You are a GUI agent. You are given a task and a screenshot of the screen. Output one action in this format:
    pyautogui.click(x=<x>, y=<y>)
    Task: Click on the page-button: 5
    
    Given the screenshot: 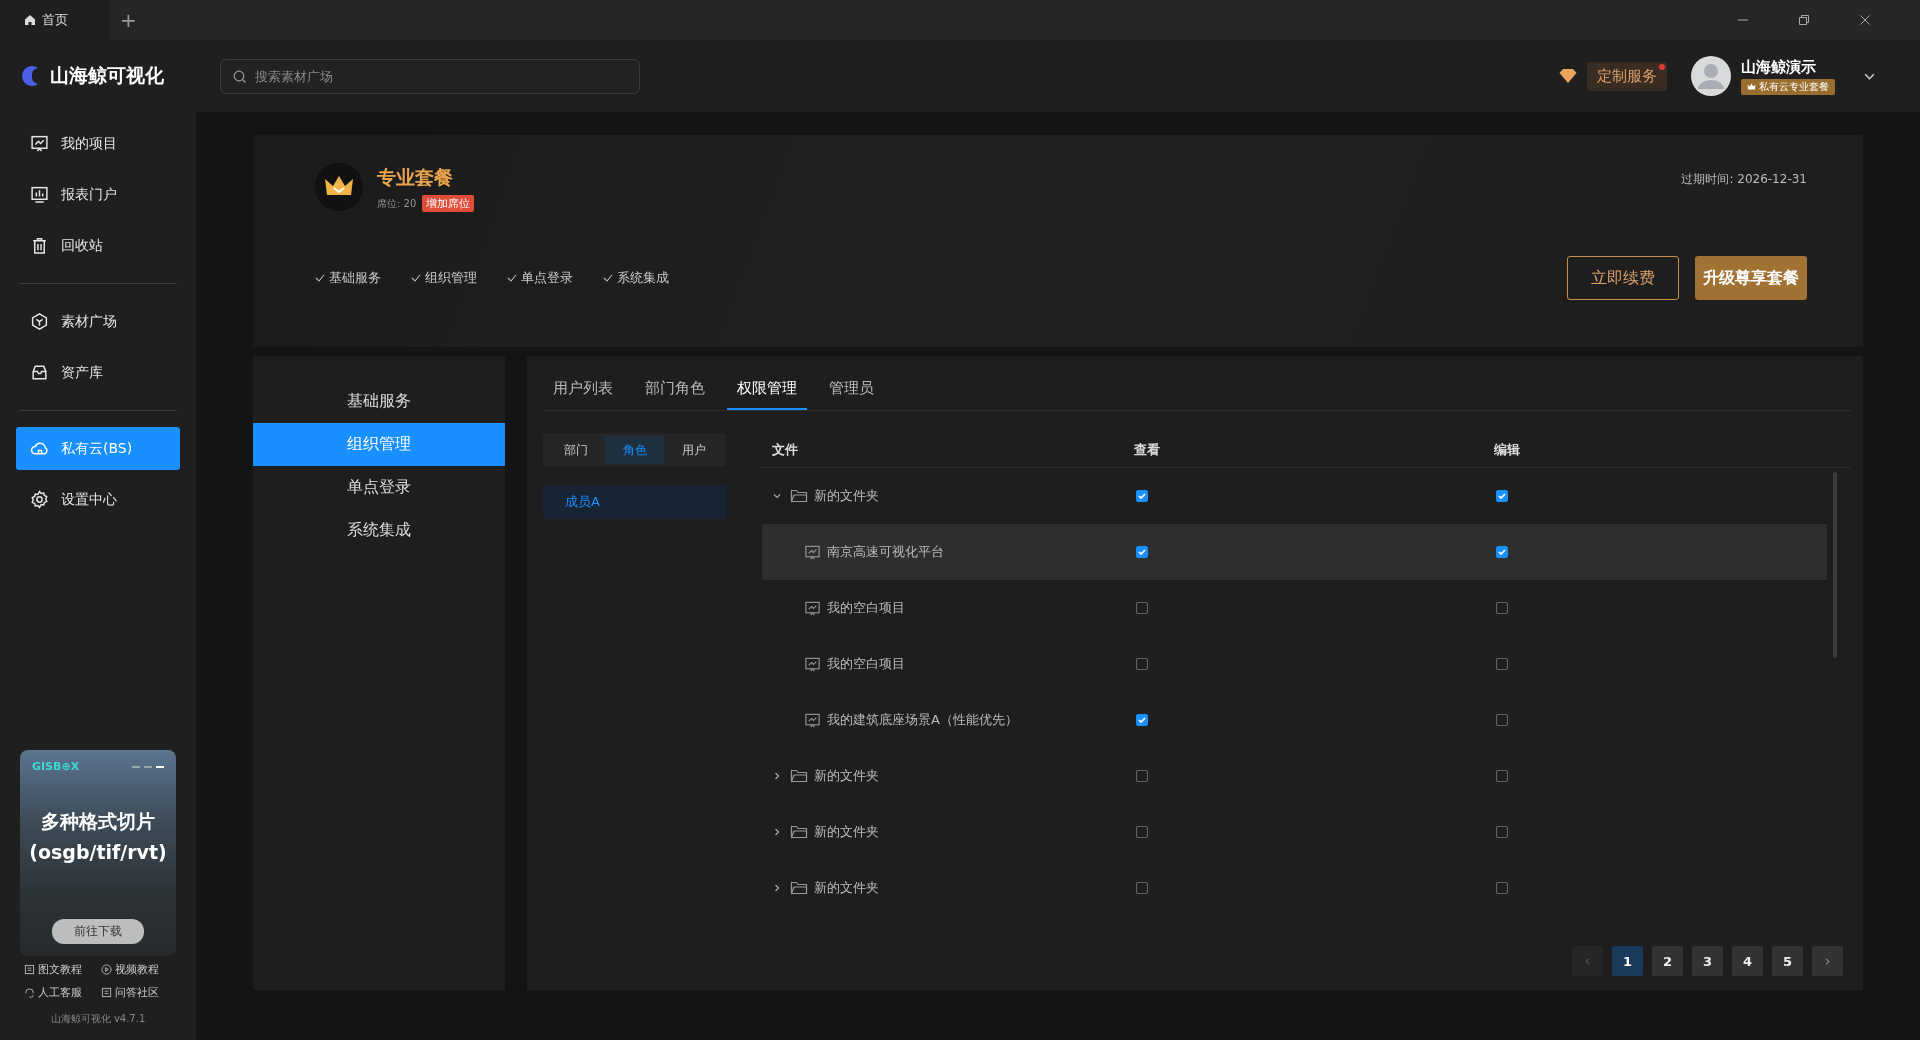 What is the action you would take?
    pyautogui.click(x=1787, y=961)
    